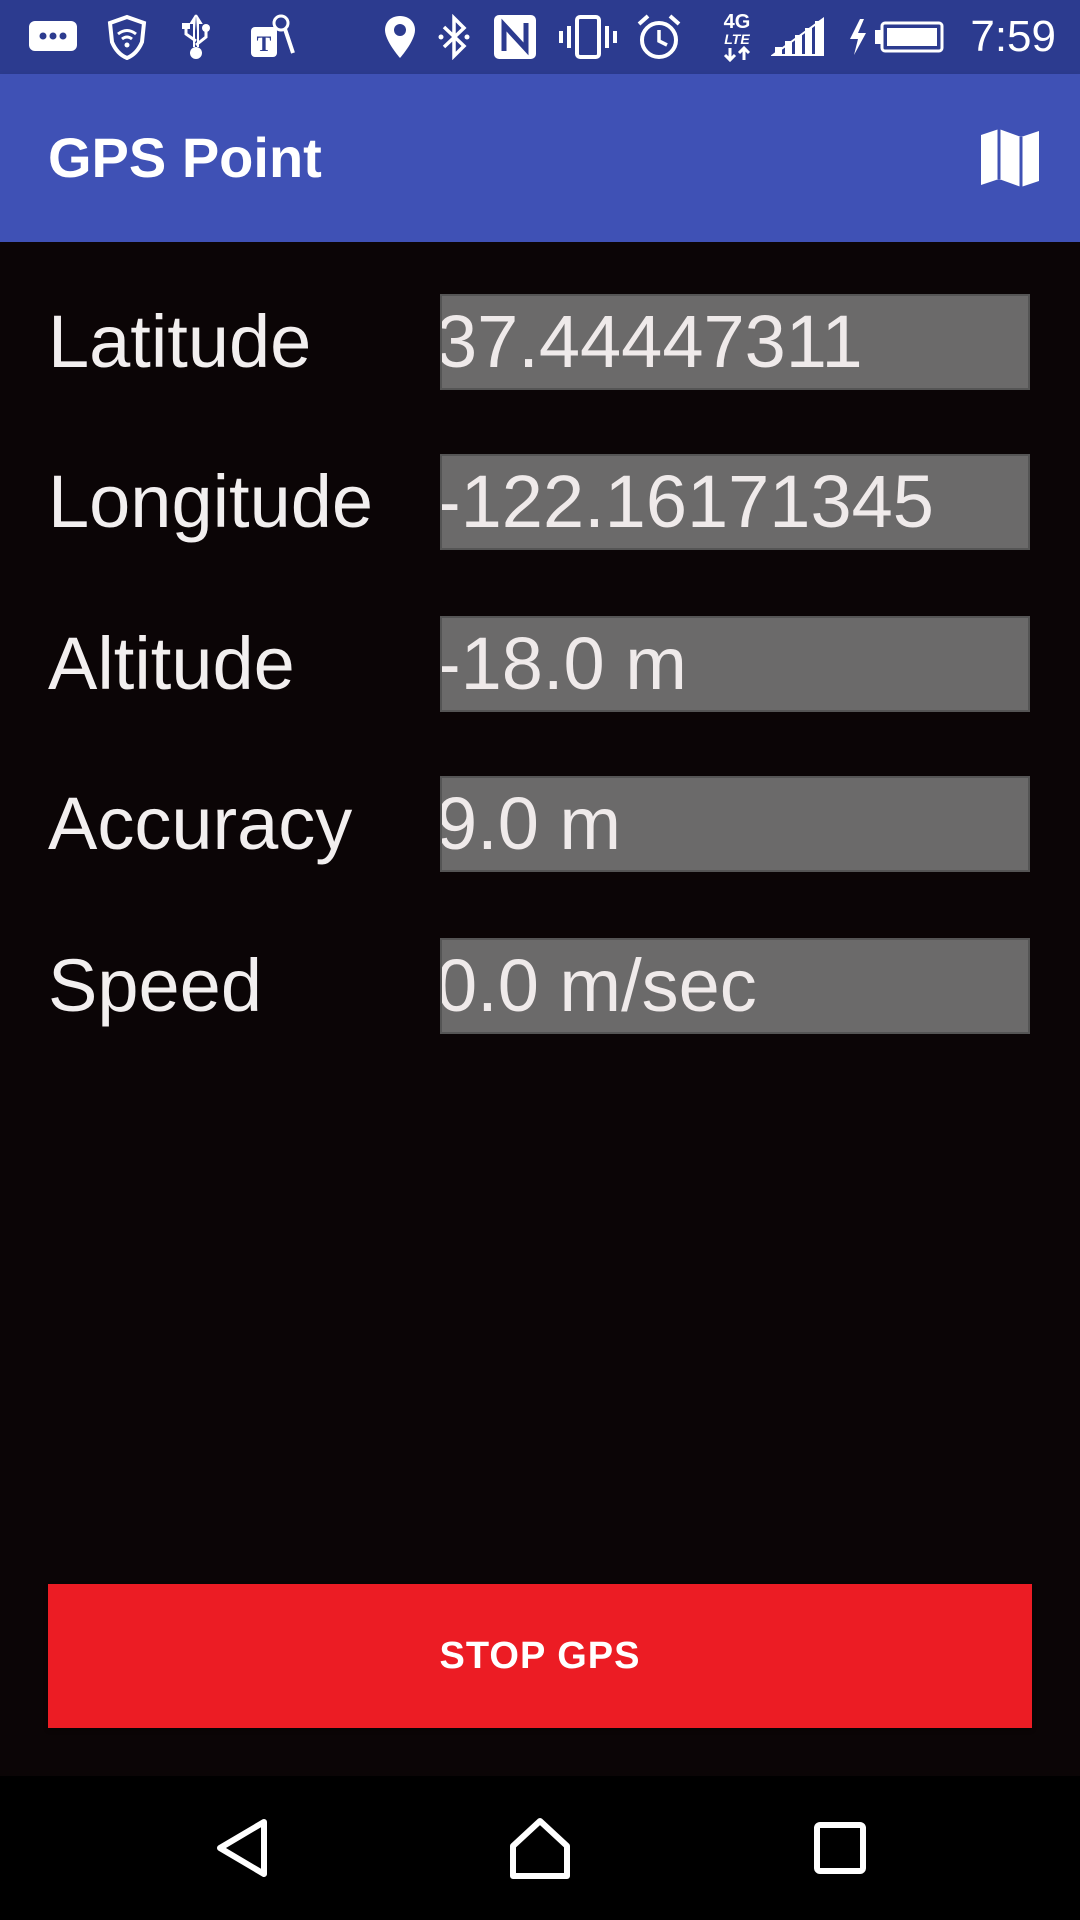 This screenshot has width=1080, height=1920. Describe the element at coordinates (798, 37) in the screenshot. I see `cell-signal-icon` at that location.